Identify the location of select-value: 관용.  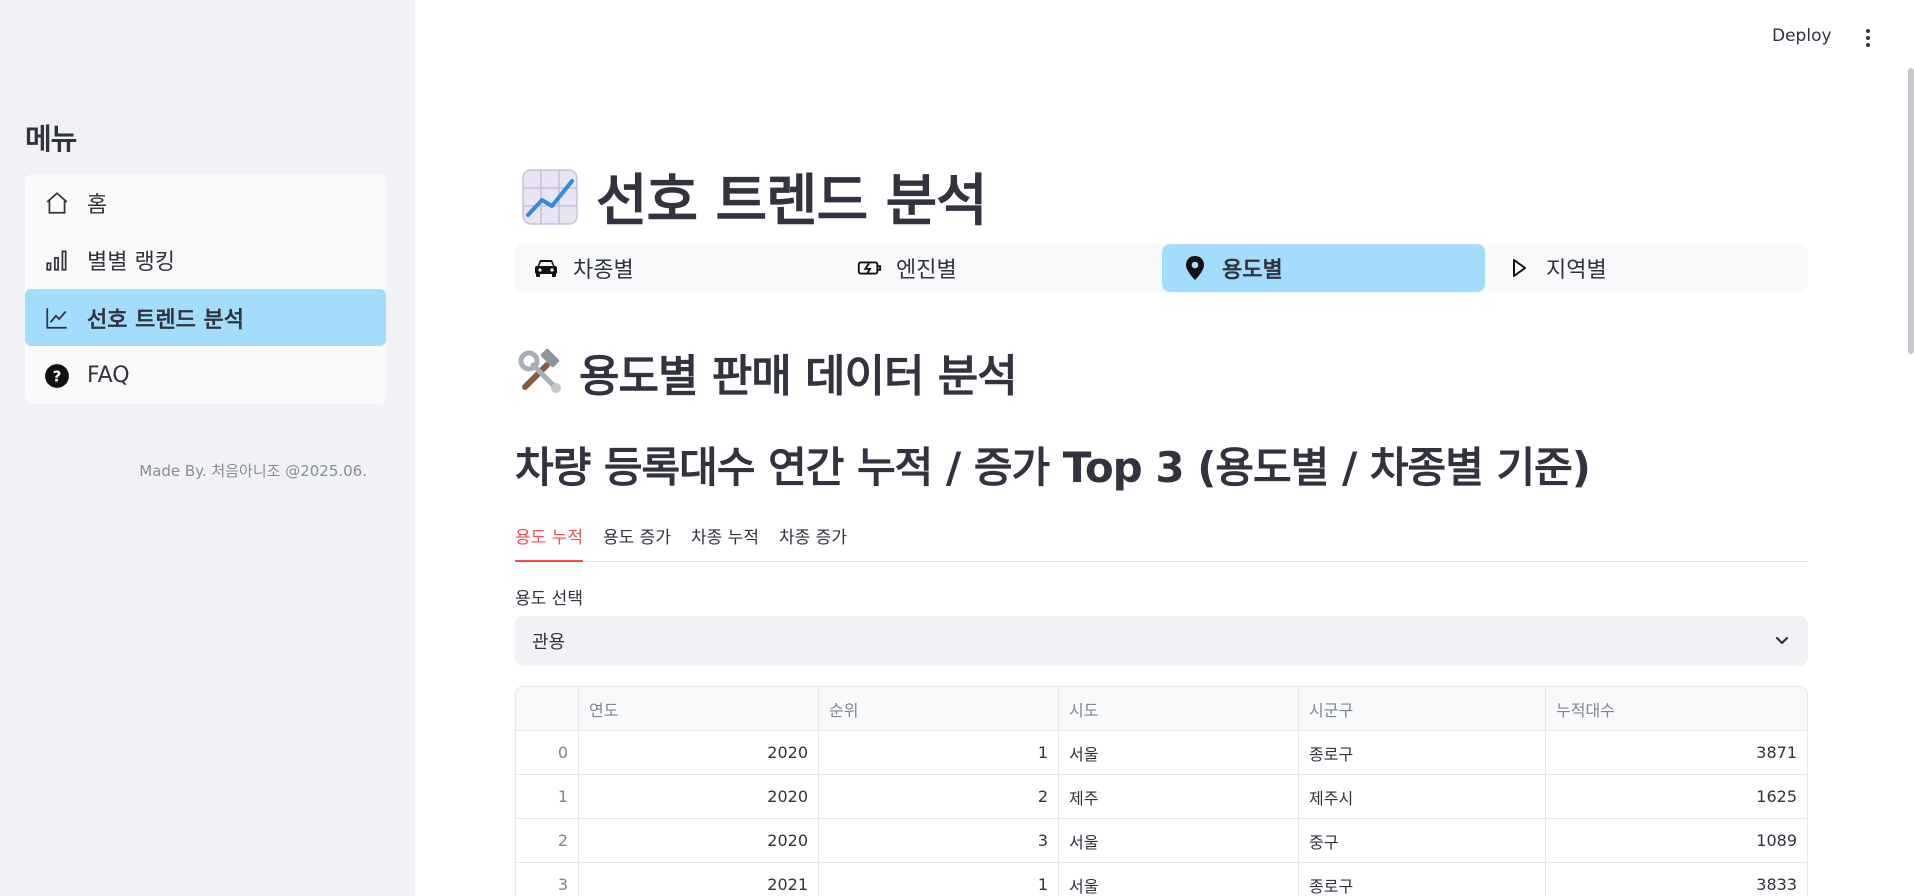
(549, 642).